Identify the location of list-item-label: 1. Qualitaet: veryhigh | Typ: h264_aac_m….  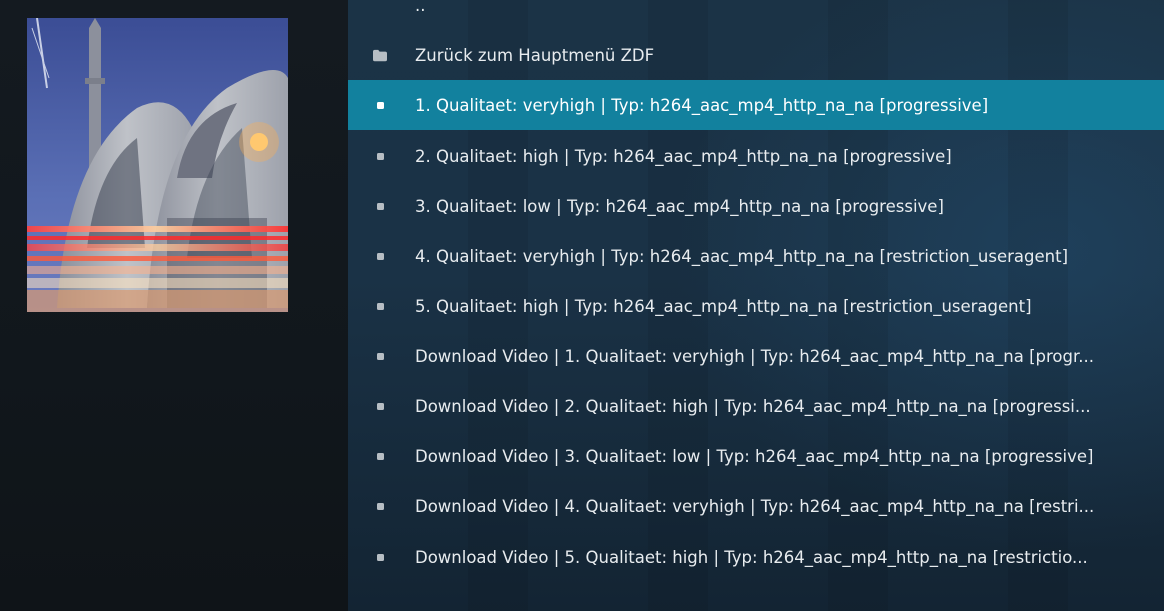
(702, 105).